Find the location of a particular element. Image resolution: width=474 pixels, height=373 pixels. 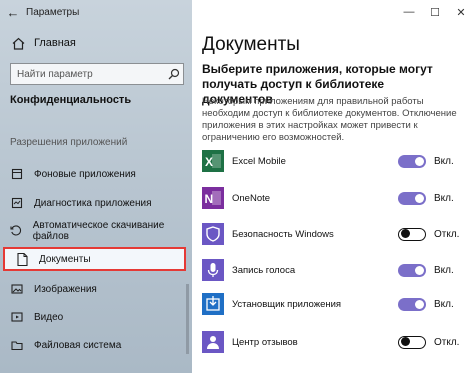

title-bar: ← Параметры is located at coordinates (96, 12).